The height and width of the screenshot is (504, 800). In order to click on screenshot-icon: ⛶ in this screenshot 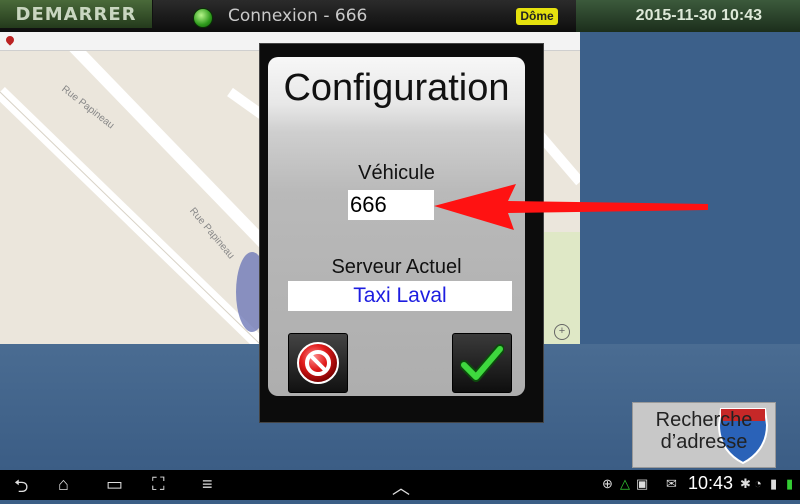, I will do `click(158, 484)`.